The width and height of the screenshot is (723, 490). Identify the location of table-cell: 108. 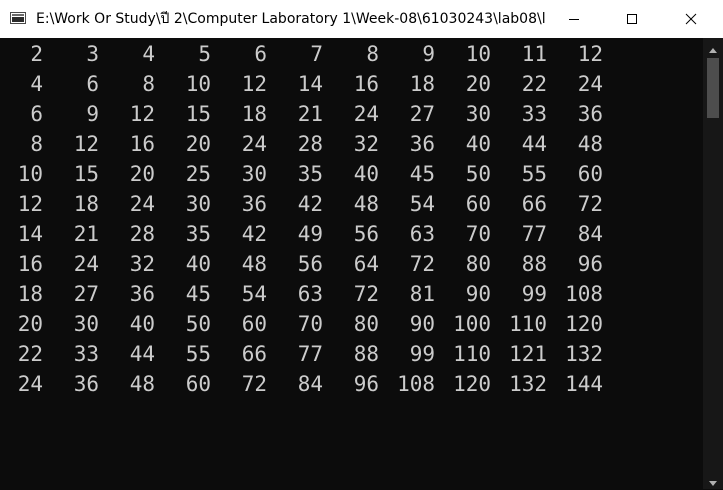
(416, 384).